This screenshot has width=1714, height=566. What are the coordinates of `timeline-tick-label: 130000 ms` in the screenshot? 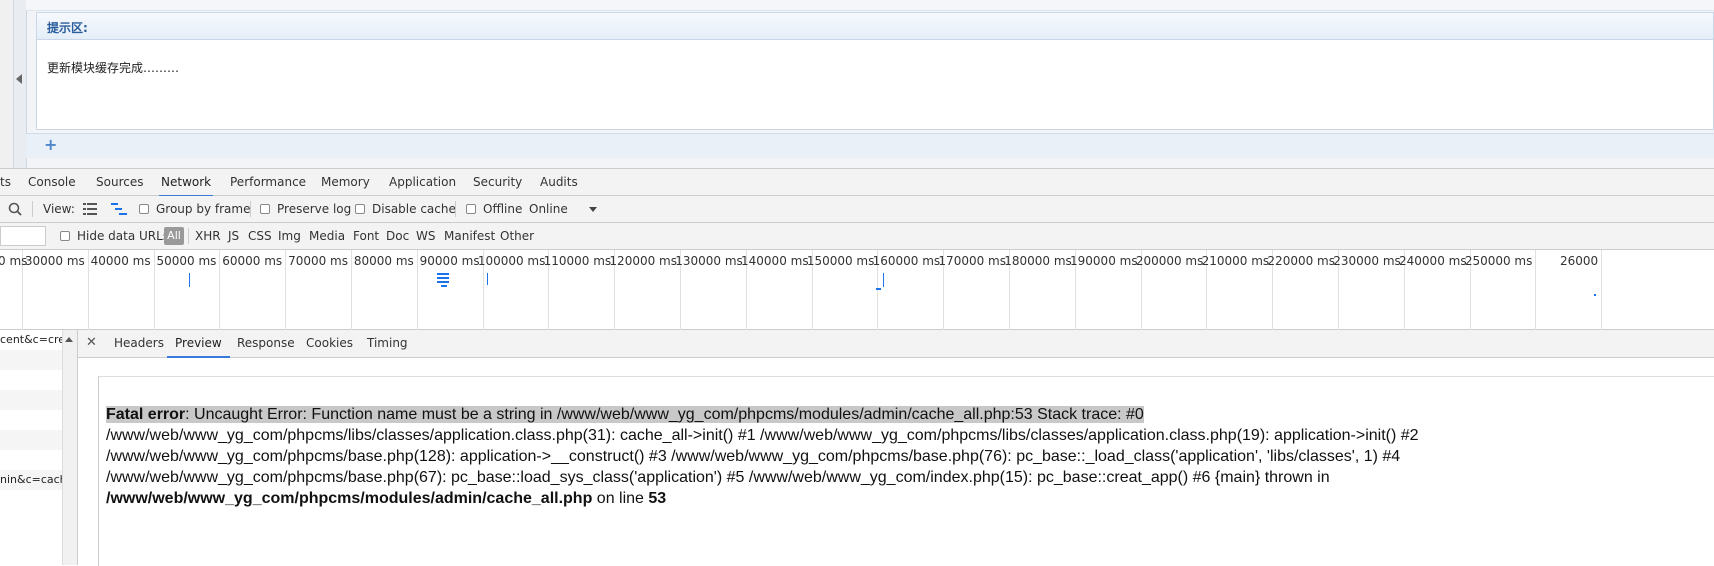 It's located at (709, 261).